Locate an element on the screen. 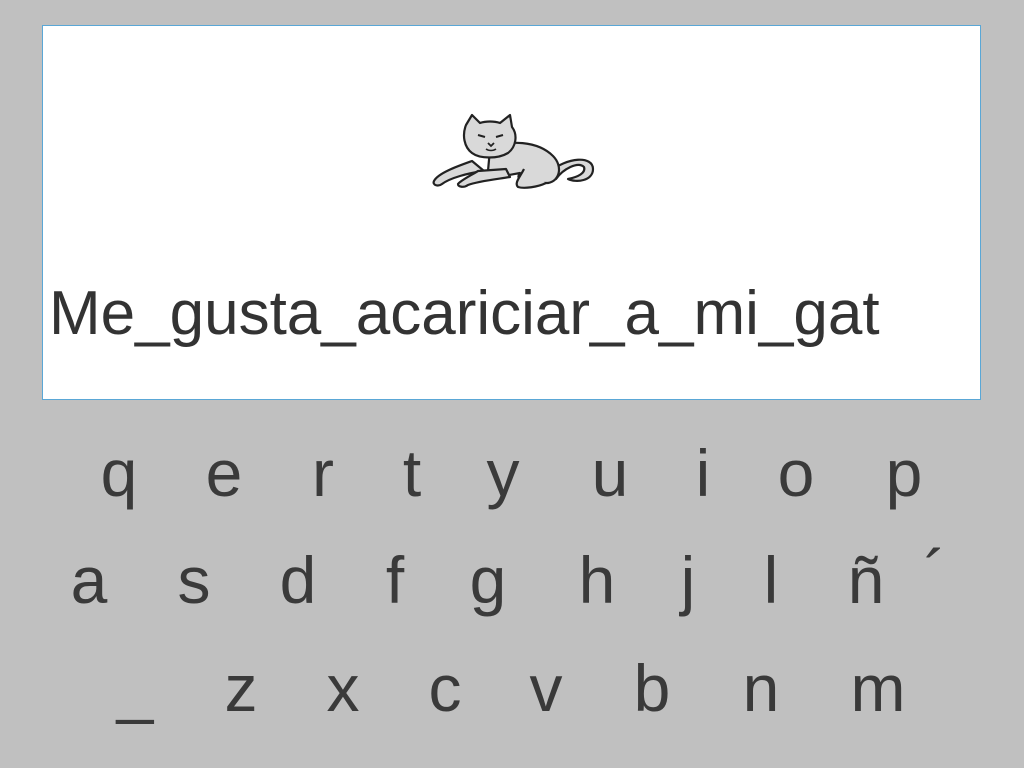 The image size is (1024, 768). key-v: v is located at coordinates (546, 688).